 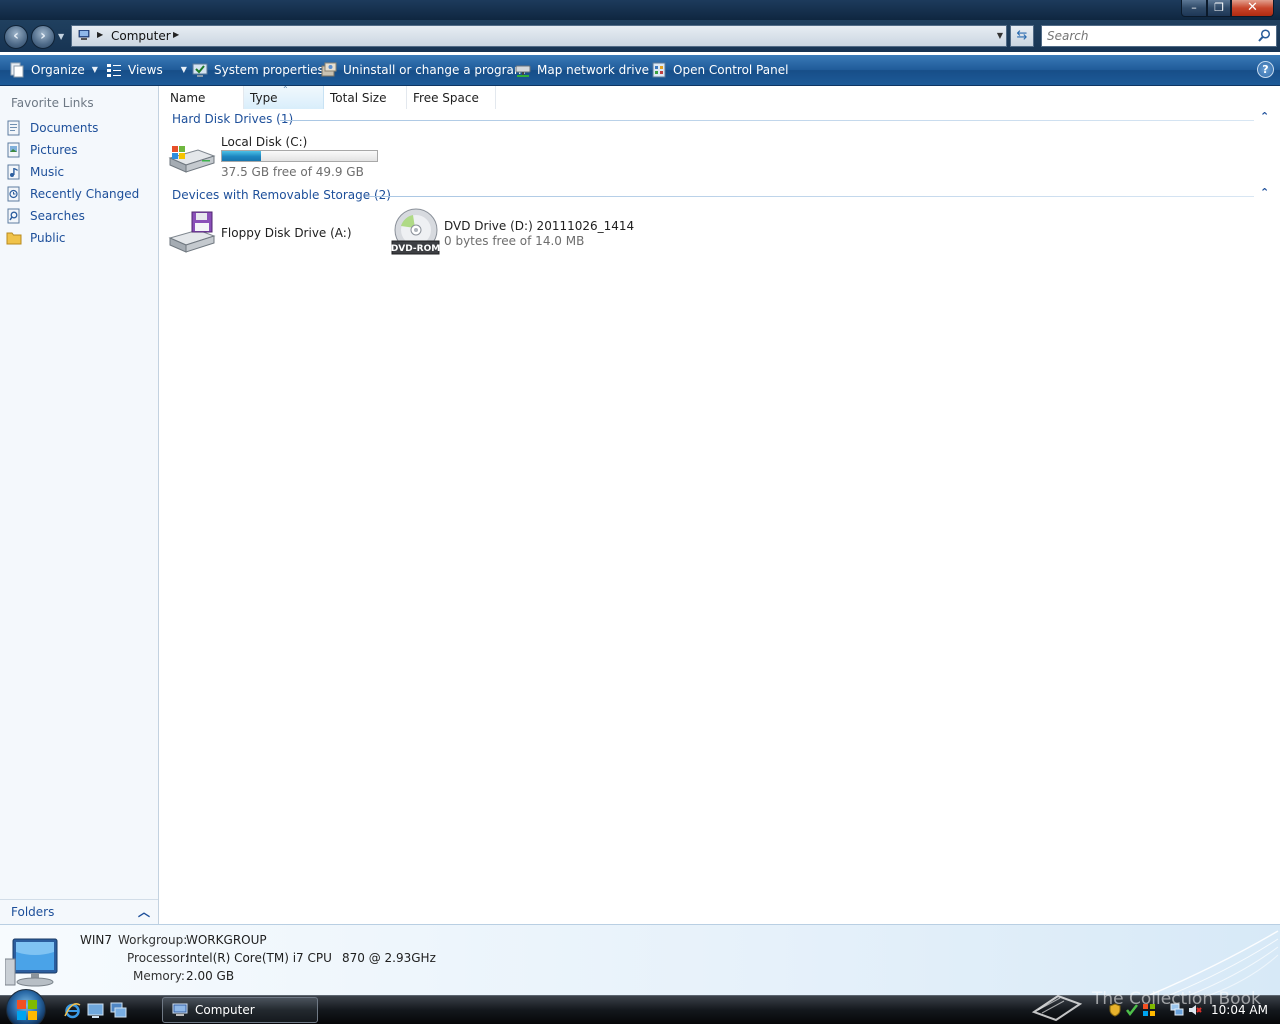 I want to click on favorite-link-label: Searches, so click(x=57, y=216).